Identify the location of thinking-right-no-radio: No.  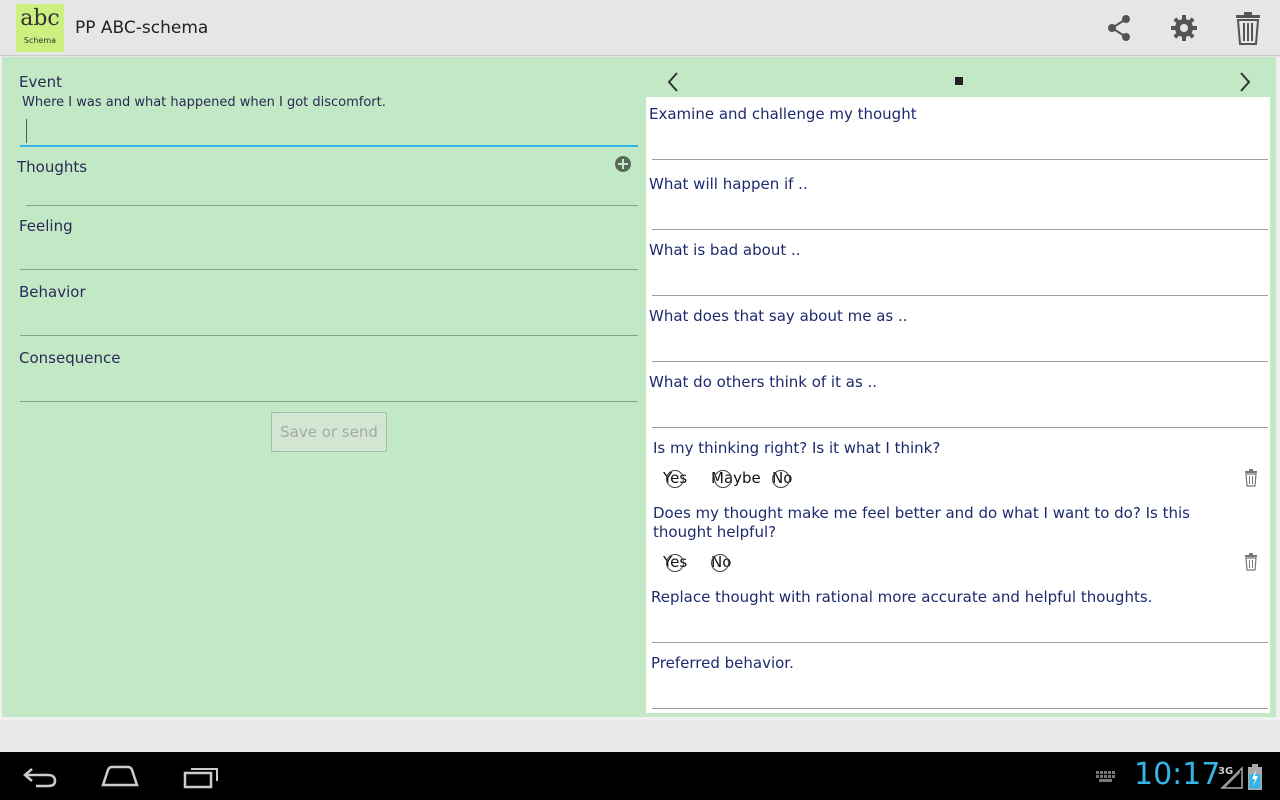
(782, 478).